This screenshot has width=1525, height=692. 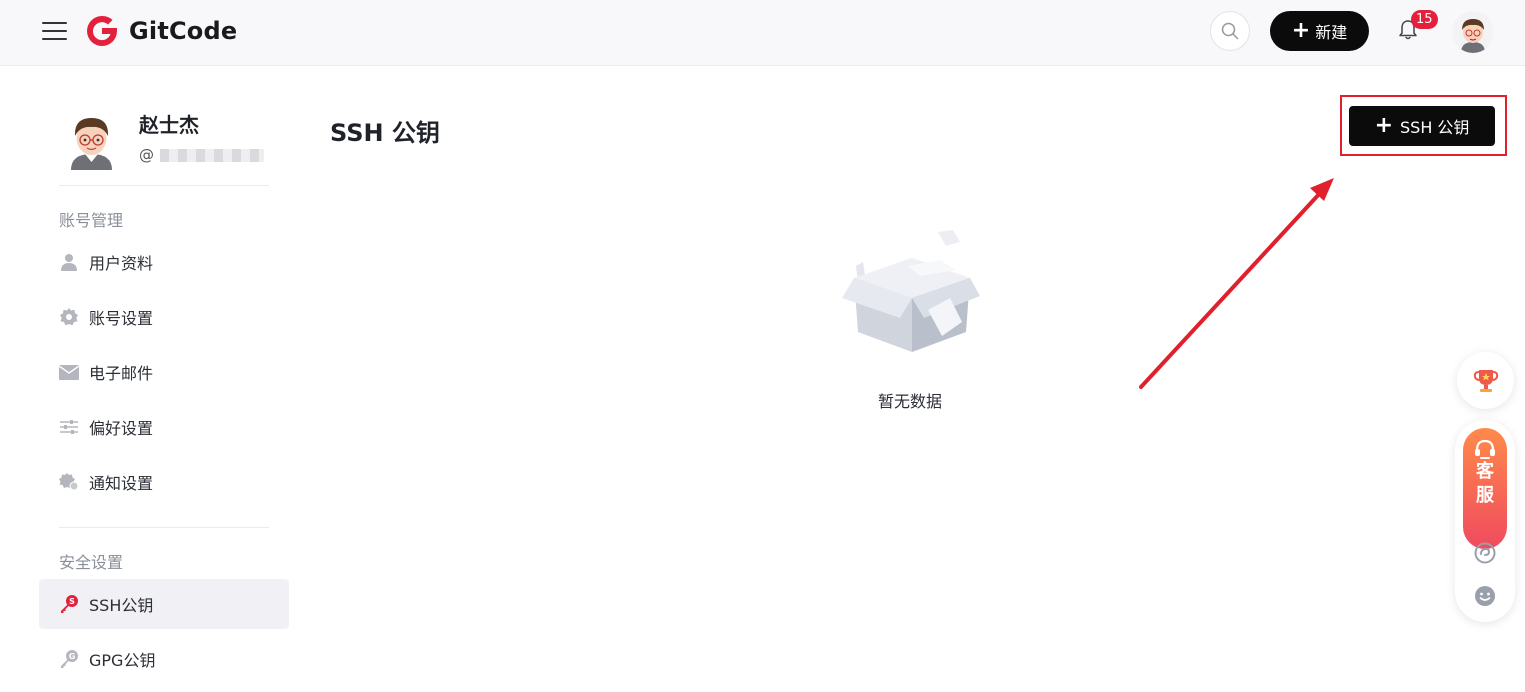 What do you see at coordinates (121, 318) in the screenshot?
I see `sidebar-item-label: 账号设置` at bounding box center [121, 318].